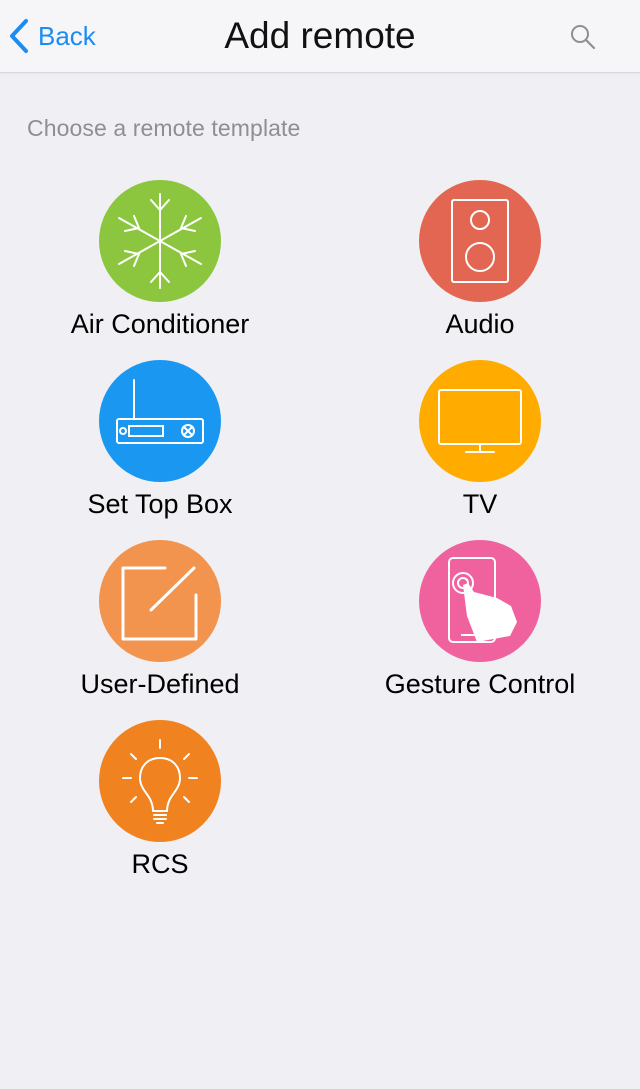 This screenshot has width=640, height=1089. What do you see at coordinates (480, 324) in the screenshot?
I see `template-label: Audio` at bounding box center [480, 324].